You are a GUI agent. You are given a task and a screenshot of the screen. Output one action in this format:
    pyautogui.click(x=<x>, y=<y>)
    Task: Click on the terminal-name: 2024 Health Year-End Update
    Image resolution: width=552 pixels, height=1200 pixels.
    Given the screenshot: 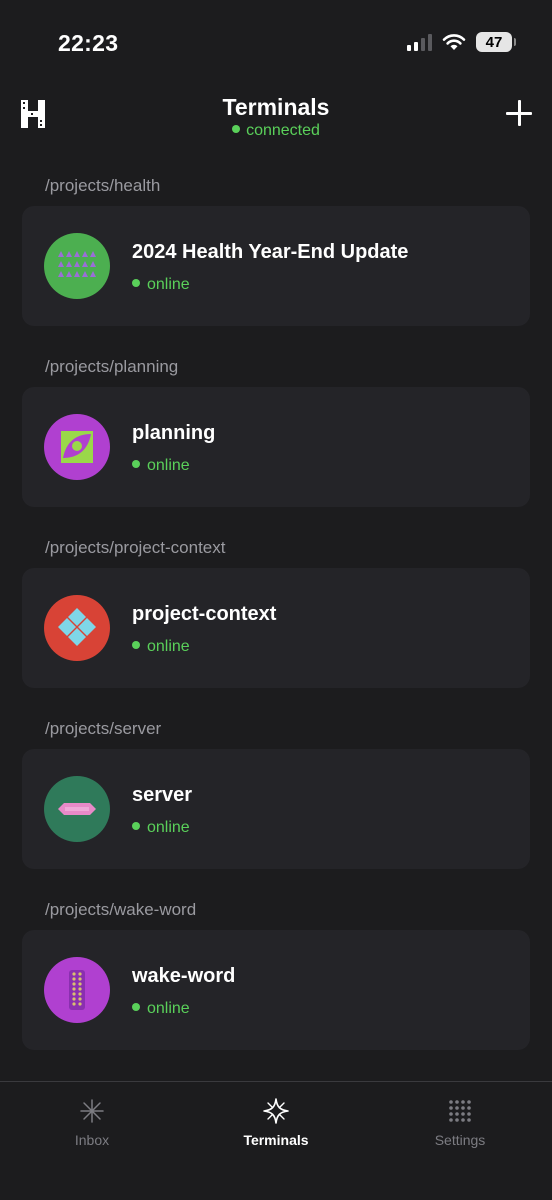 What is the action you would take?
    pyautogui.click(x=270, y=252)
    